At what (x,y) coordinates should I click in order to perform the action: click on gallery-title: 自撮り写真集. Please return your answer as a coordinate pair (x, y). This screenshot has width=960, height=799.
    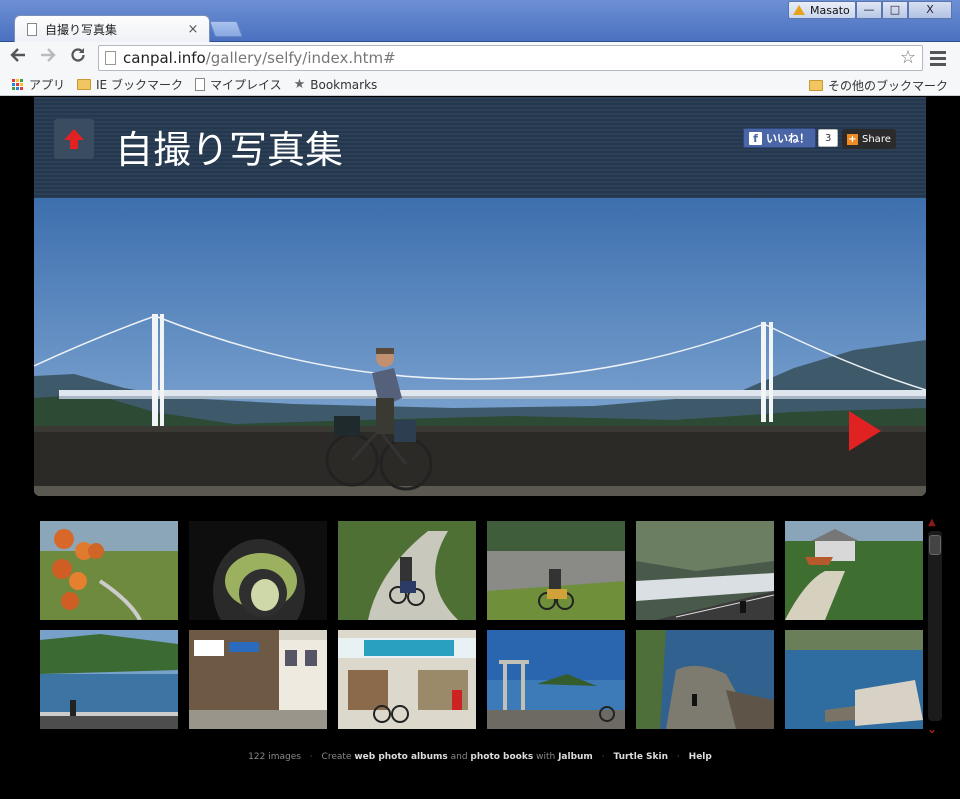
    Looking at the image, I should click on (229, 150).